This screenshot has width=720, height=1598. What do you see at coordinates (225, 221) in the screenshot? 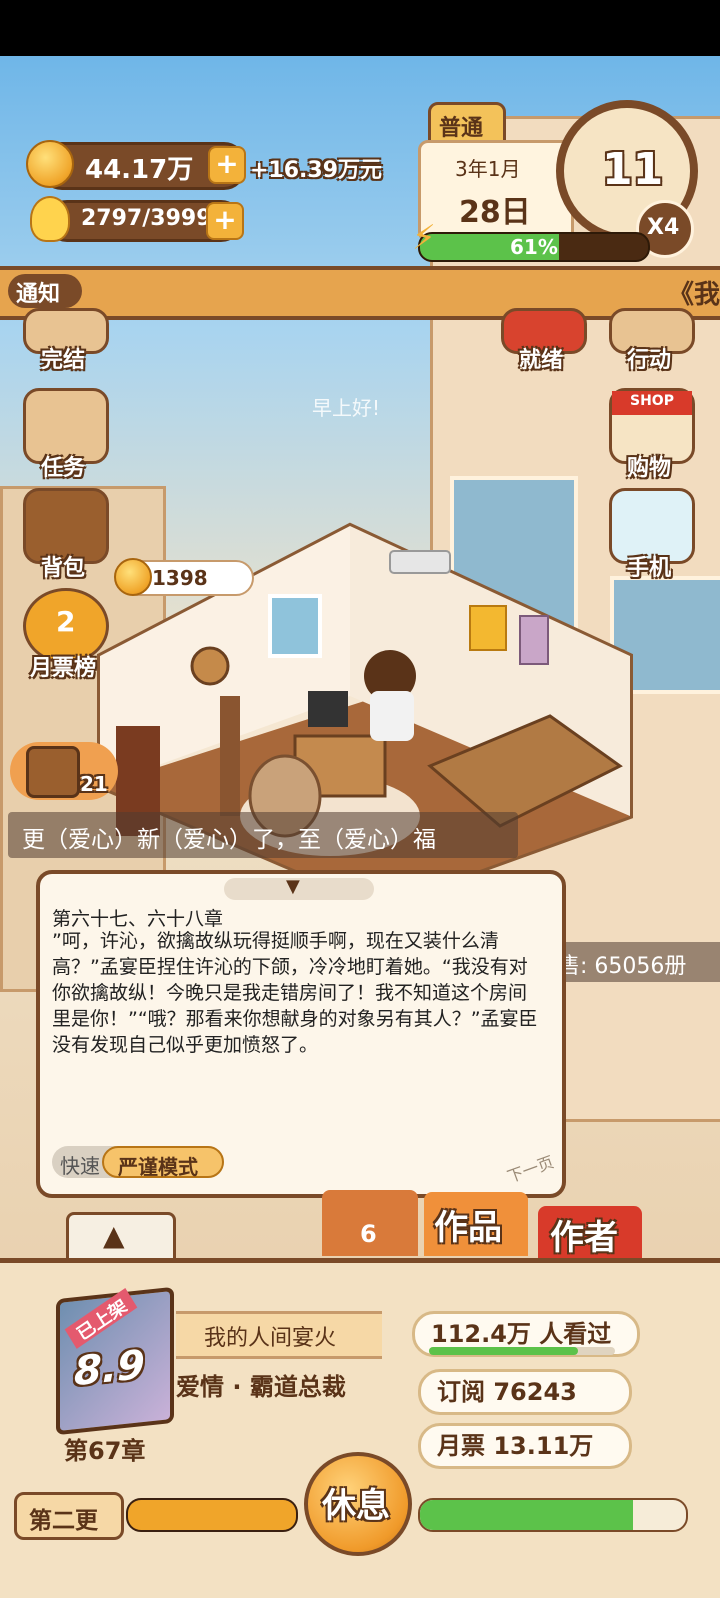
I see `add-energy-button: +` at bounding box center [225, 221].